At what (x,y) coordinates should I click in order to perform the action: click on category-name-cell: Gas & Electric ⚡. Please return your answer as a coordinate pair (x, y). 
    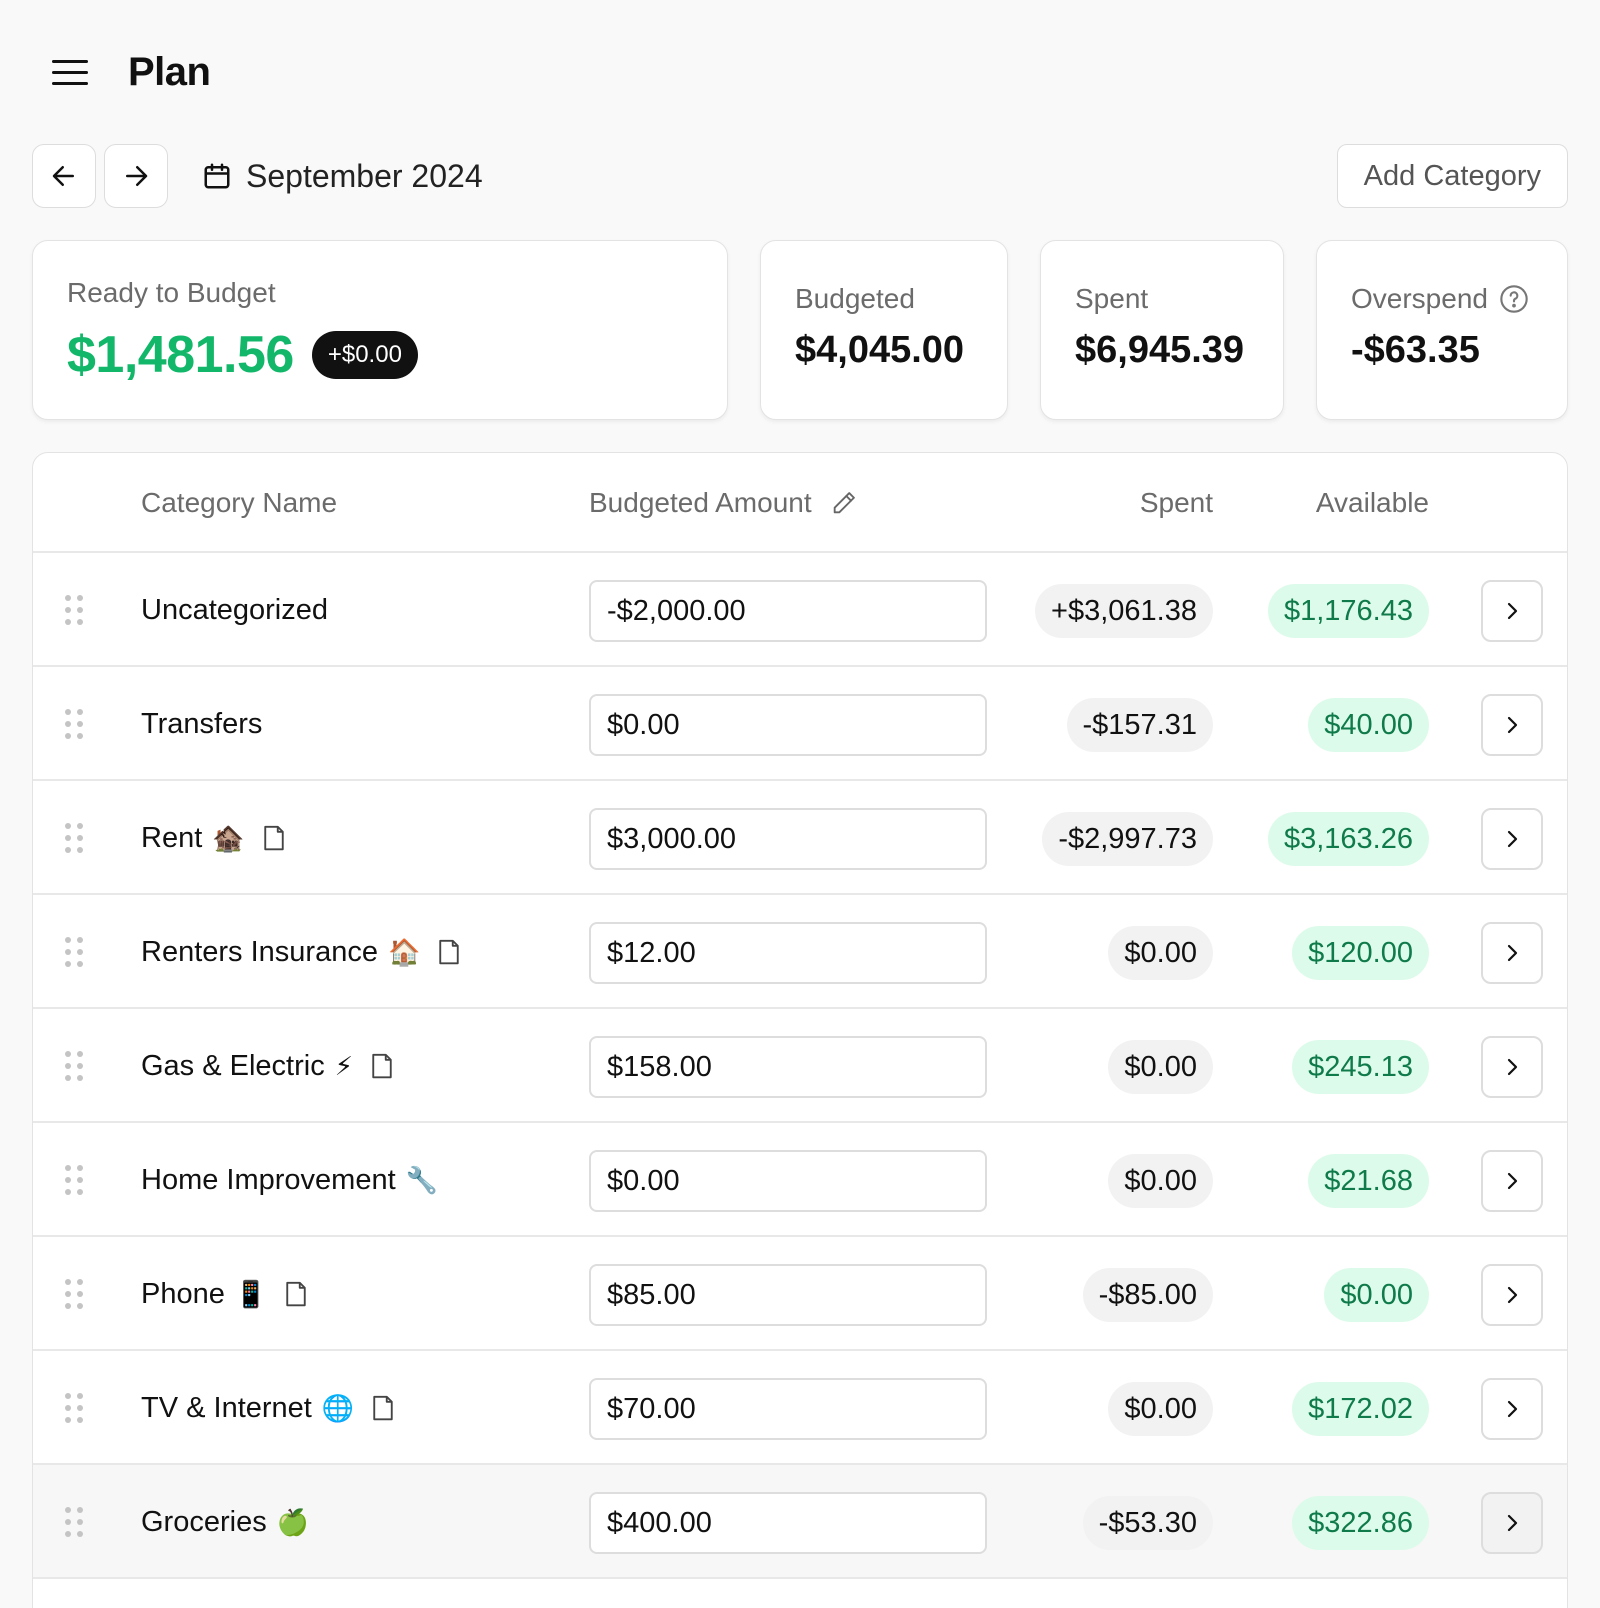
    Looking at the image, I should click on (269, 1066).